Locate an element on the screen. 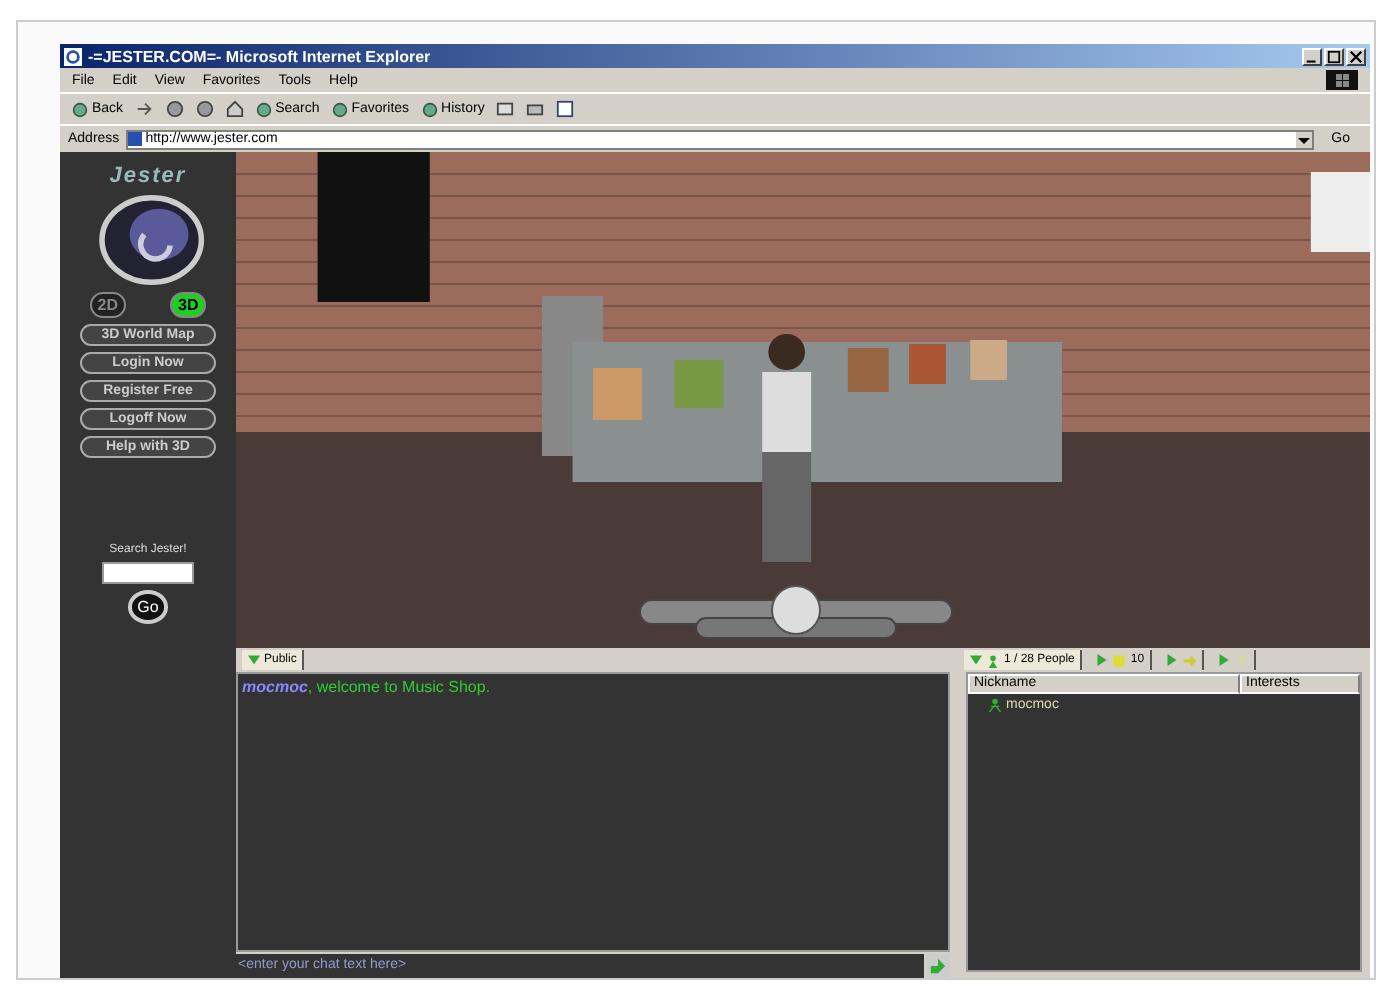 The height and width of the screenshot is (986, 1384). page-icon is located at coordinates (134, 139).